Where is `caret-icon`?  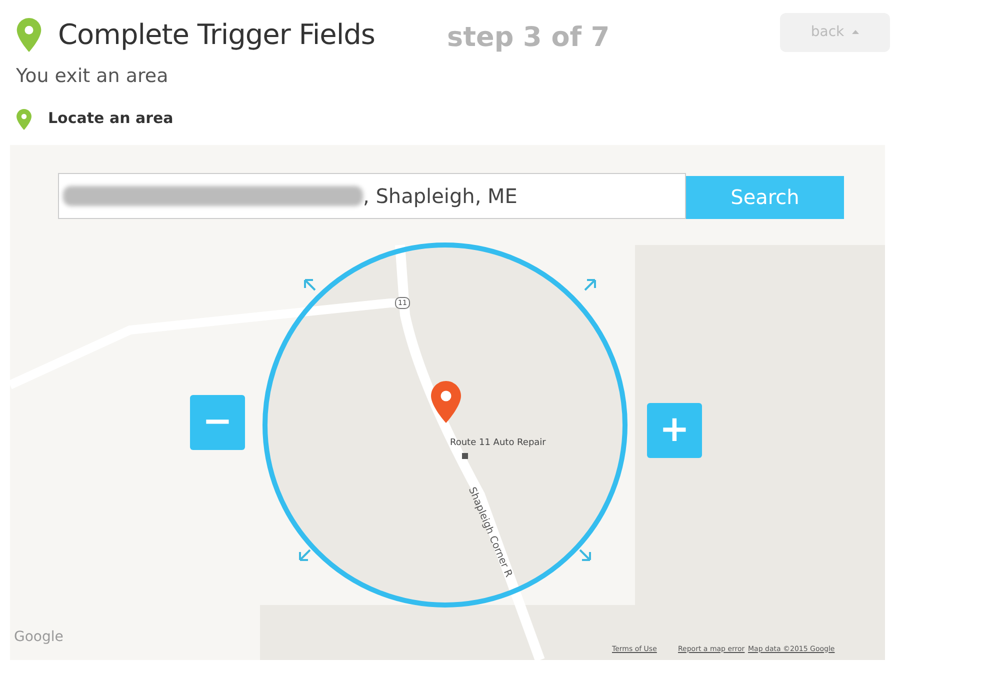
caret-icon is located at coordinates (856, 32).